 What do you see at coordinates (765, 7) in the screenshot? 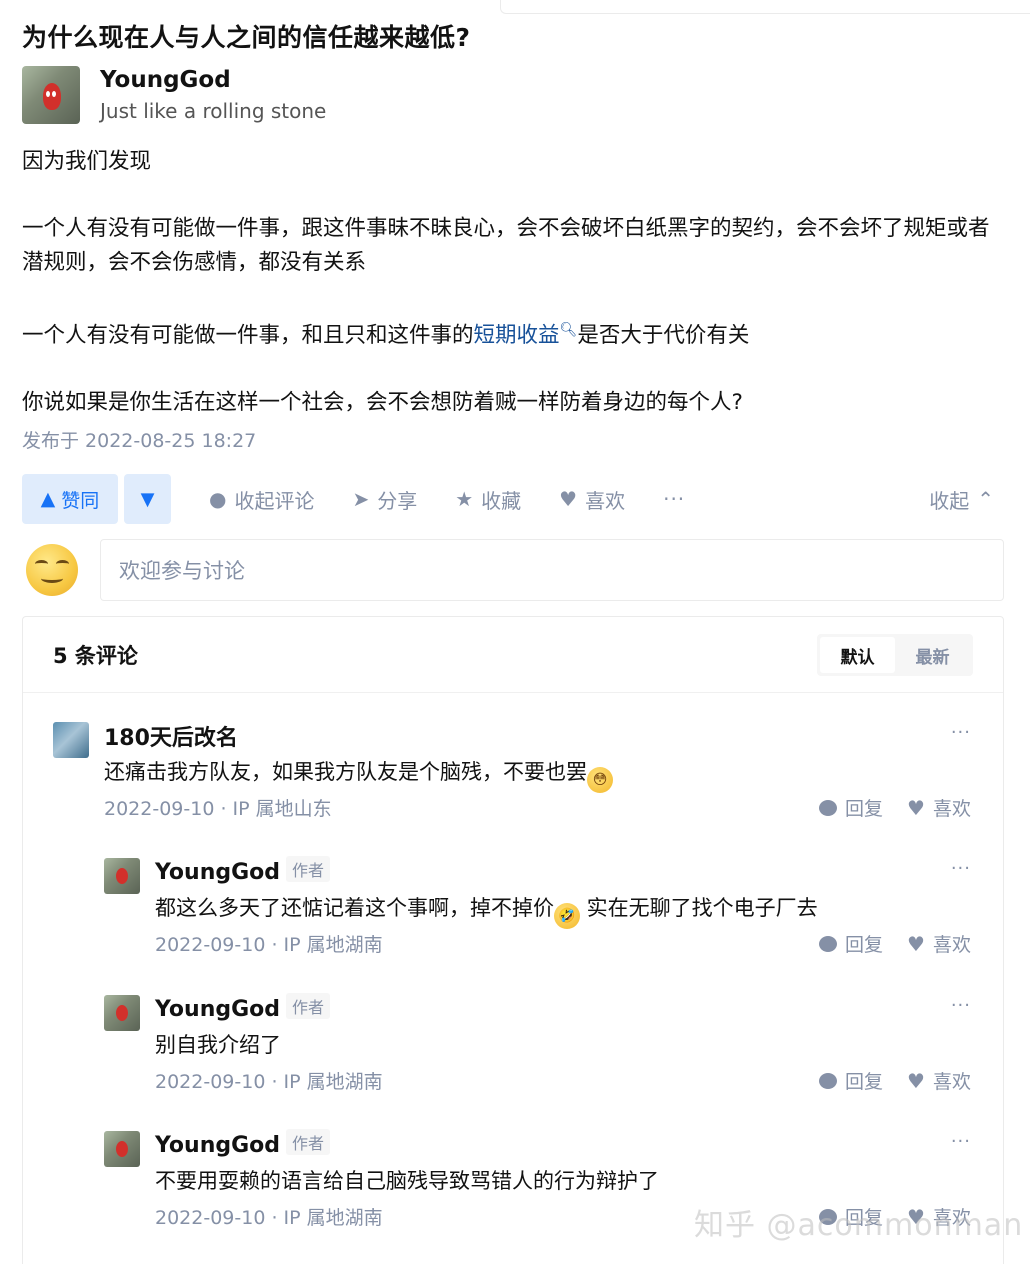
I see `top-border` at bounding box center [765, 7].